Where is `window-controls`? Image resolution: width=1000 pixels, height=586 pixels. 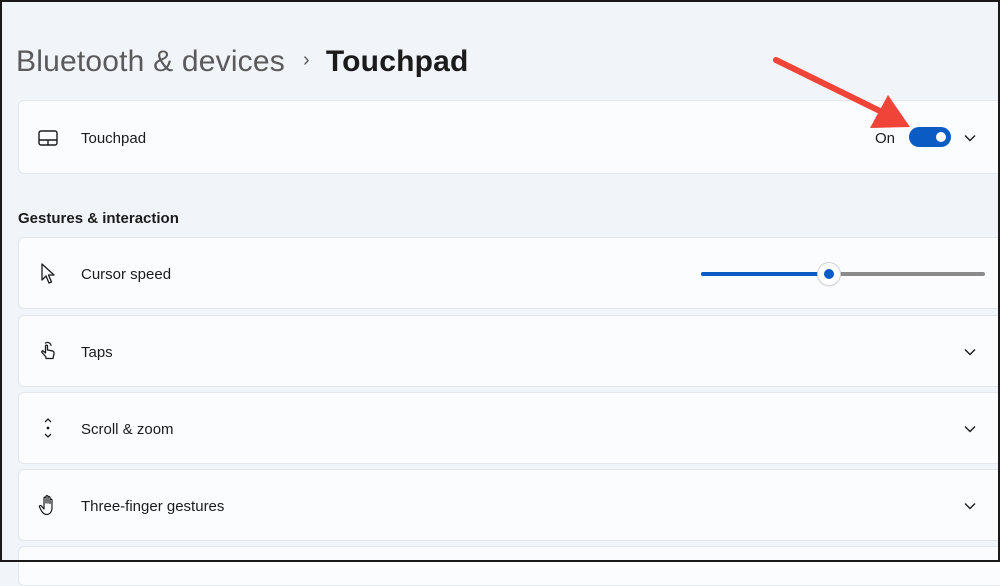
window-controls is located at coordinates (962, 3).